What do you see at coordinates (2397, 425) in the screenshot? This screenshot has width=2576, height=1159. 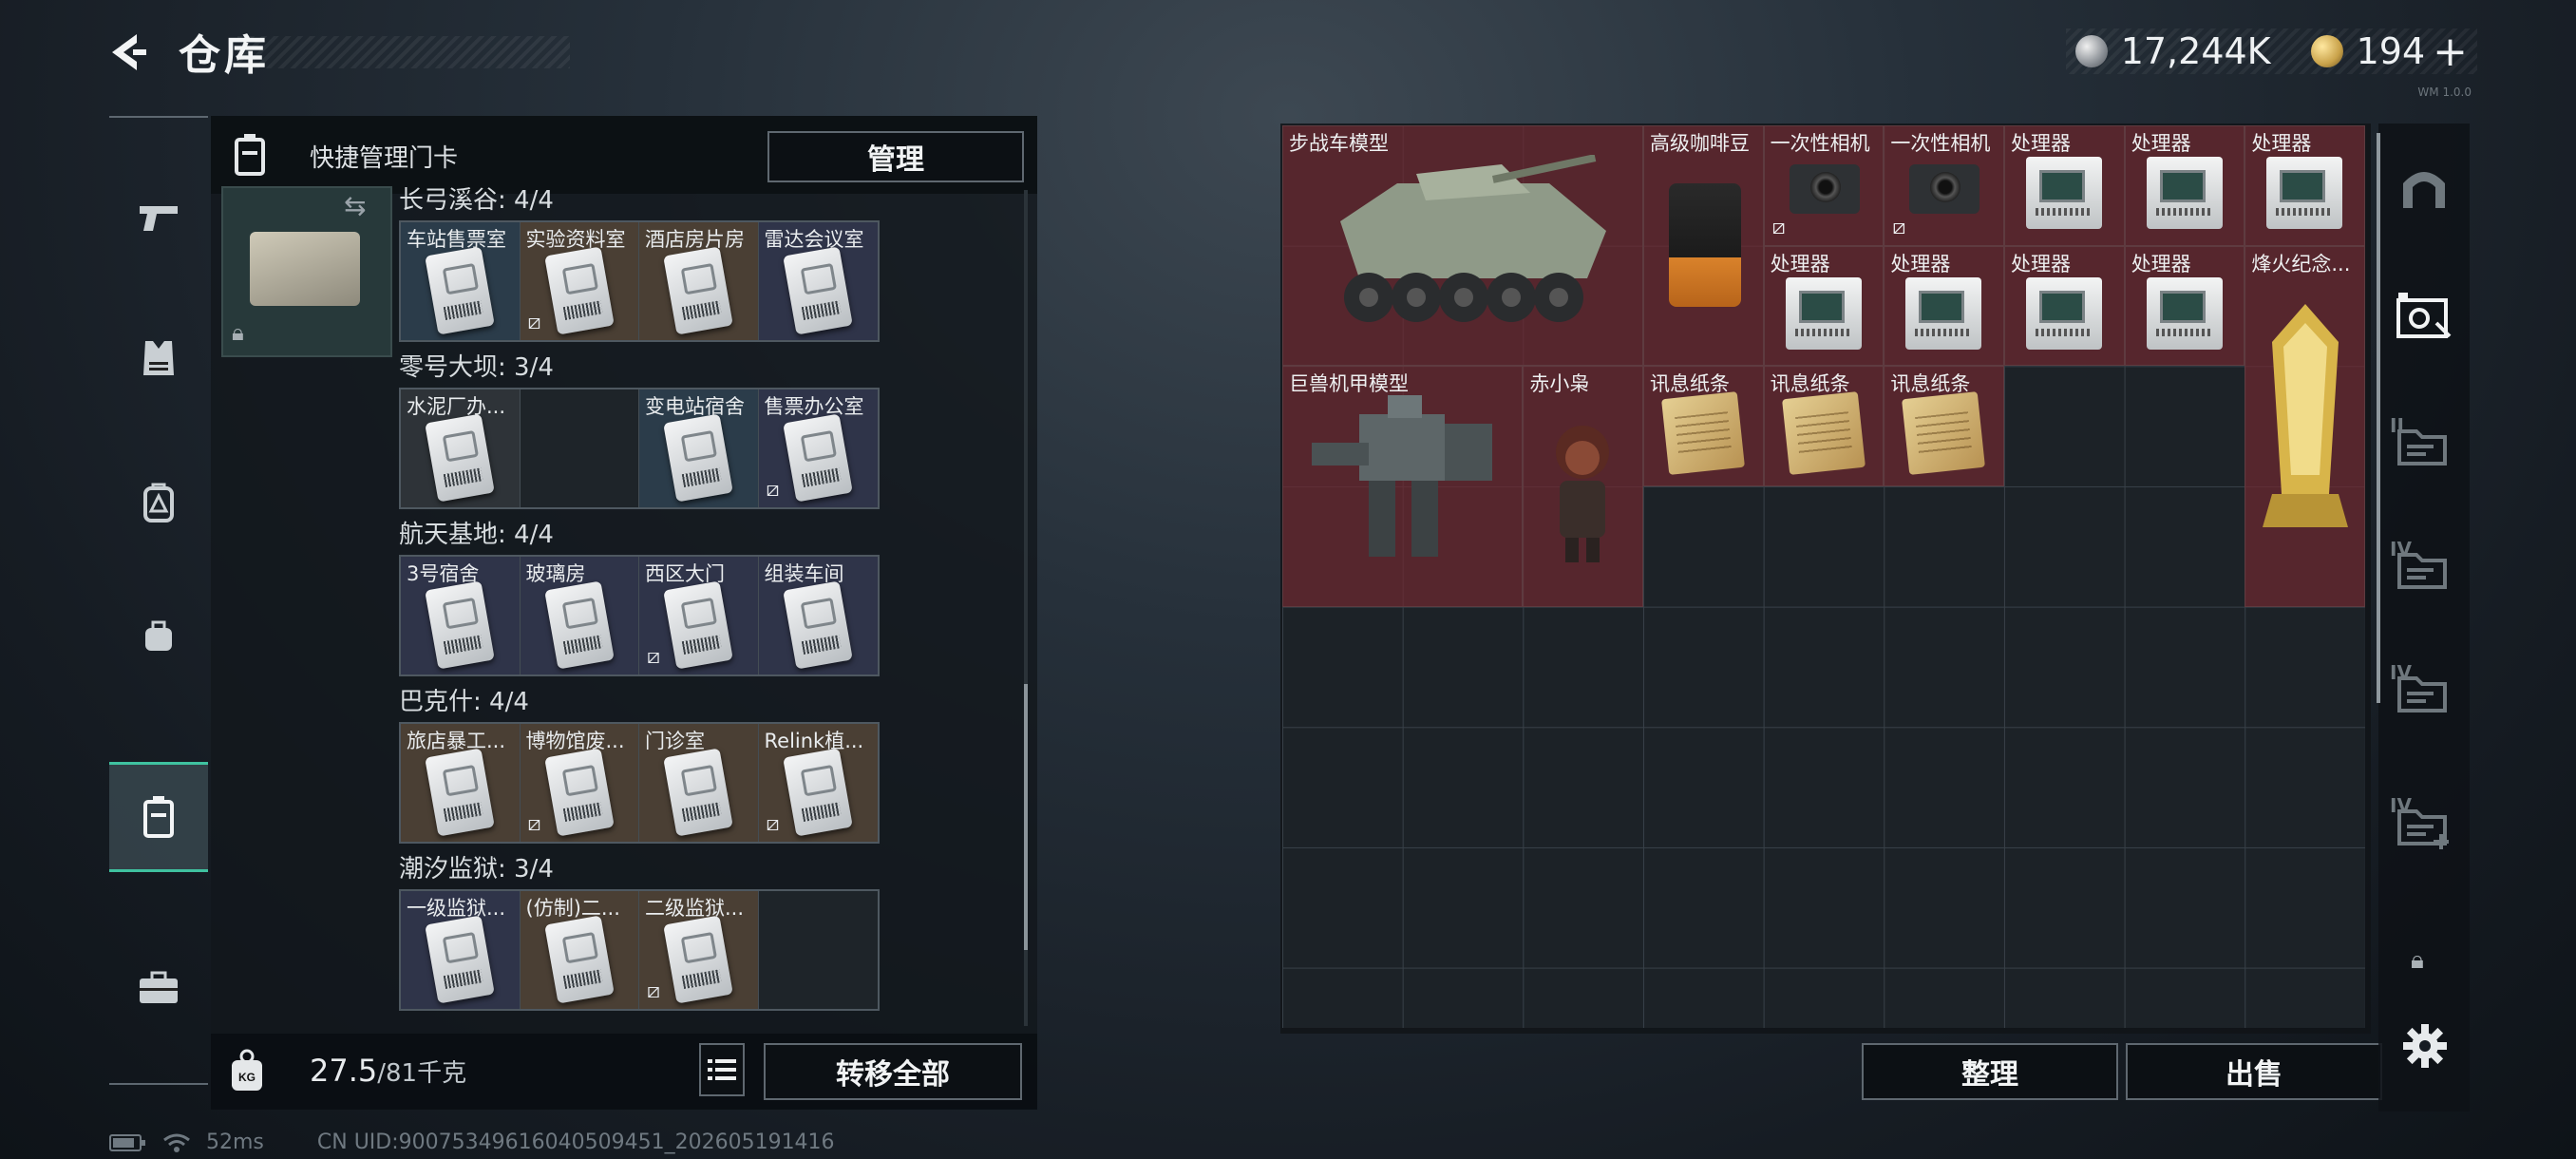 I see `tab-roman-numeral: II` at bounding box center [2397, 425].